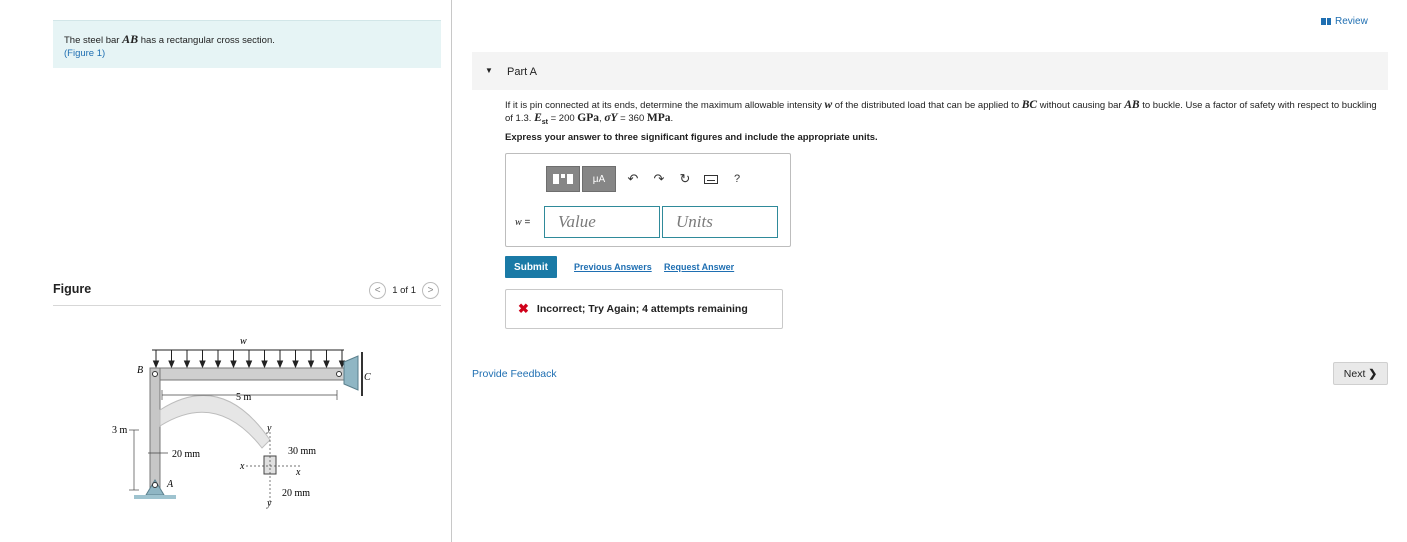 The width and height of the screenshot is (1407, 542). I want to click on answer-eq: =, so click(526, 222).